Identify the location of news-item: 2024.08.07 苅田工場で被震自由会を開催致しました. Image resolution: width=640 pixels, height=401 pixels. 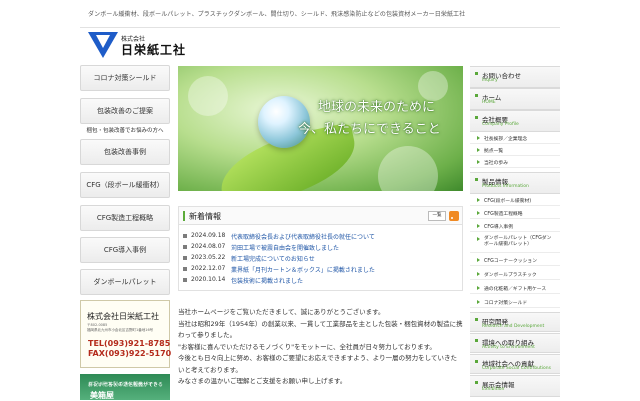
(322, 247).